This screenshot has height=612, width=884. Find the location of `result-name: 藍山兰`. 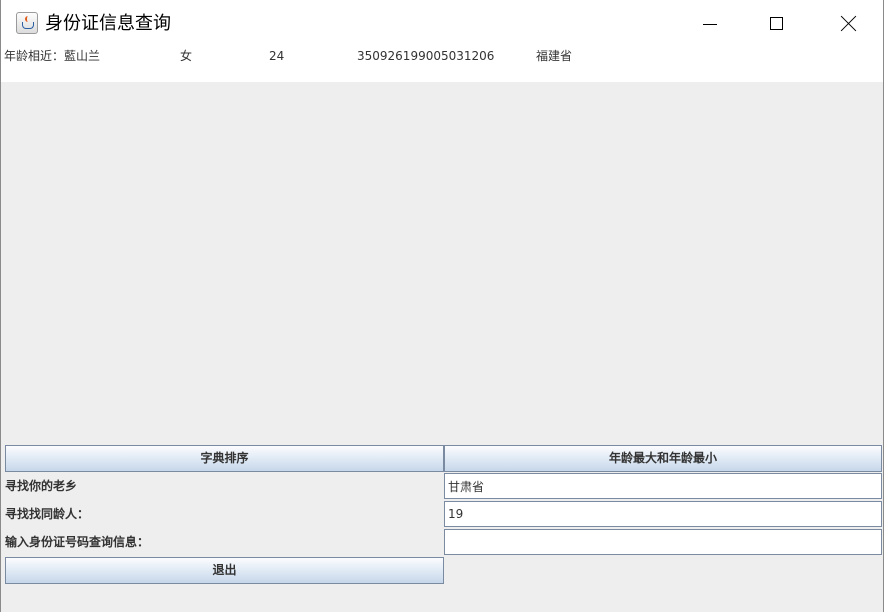

result-name: 藍山兰 is located at coordinates (82, 56).